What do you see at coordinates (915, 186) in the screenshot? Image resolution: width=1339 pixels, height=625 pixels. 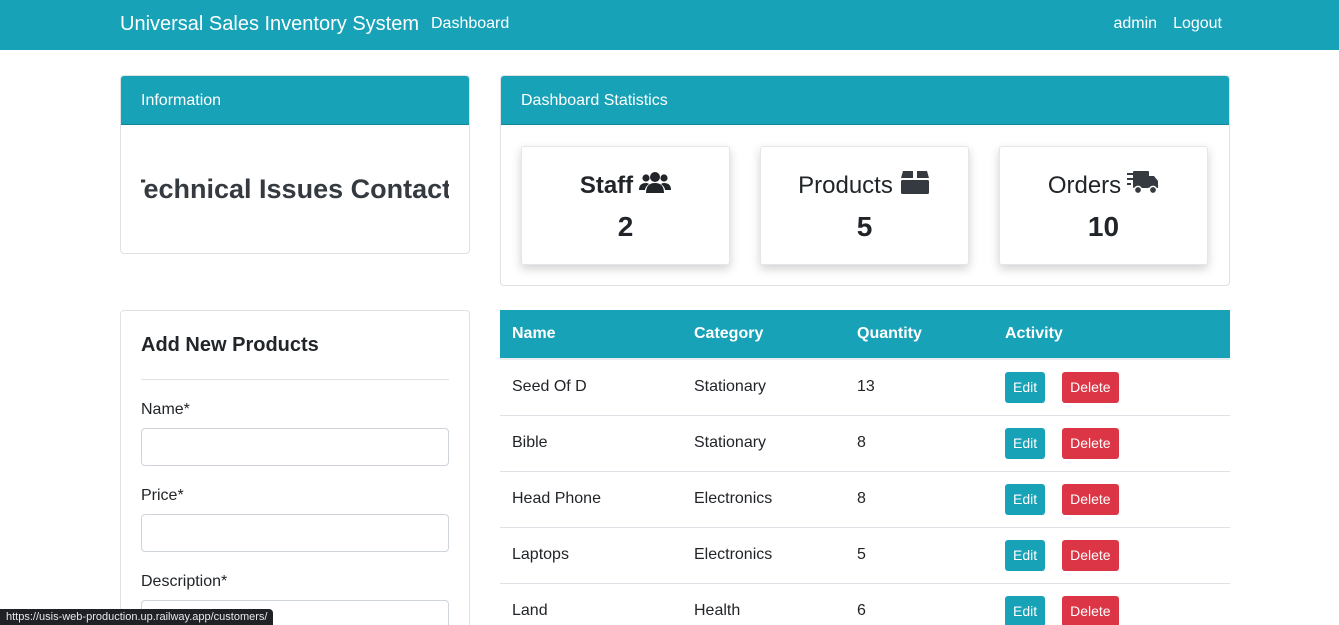 I see `box-icon` at bounding box center [915, 186].